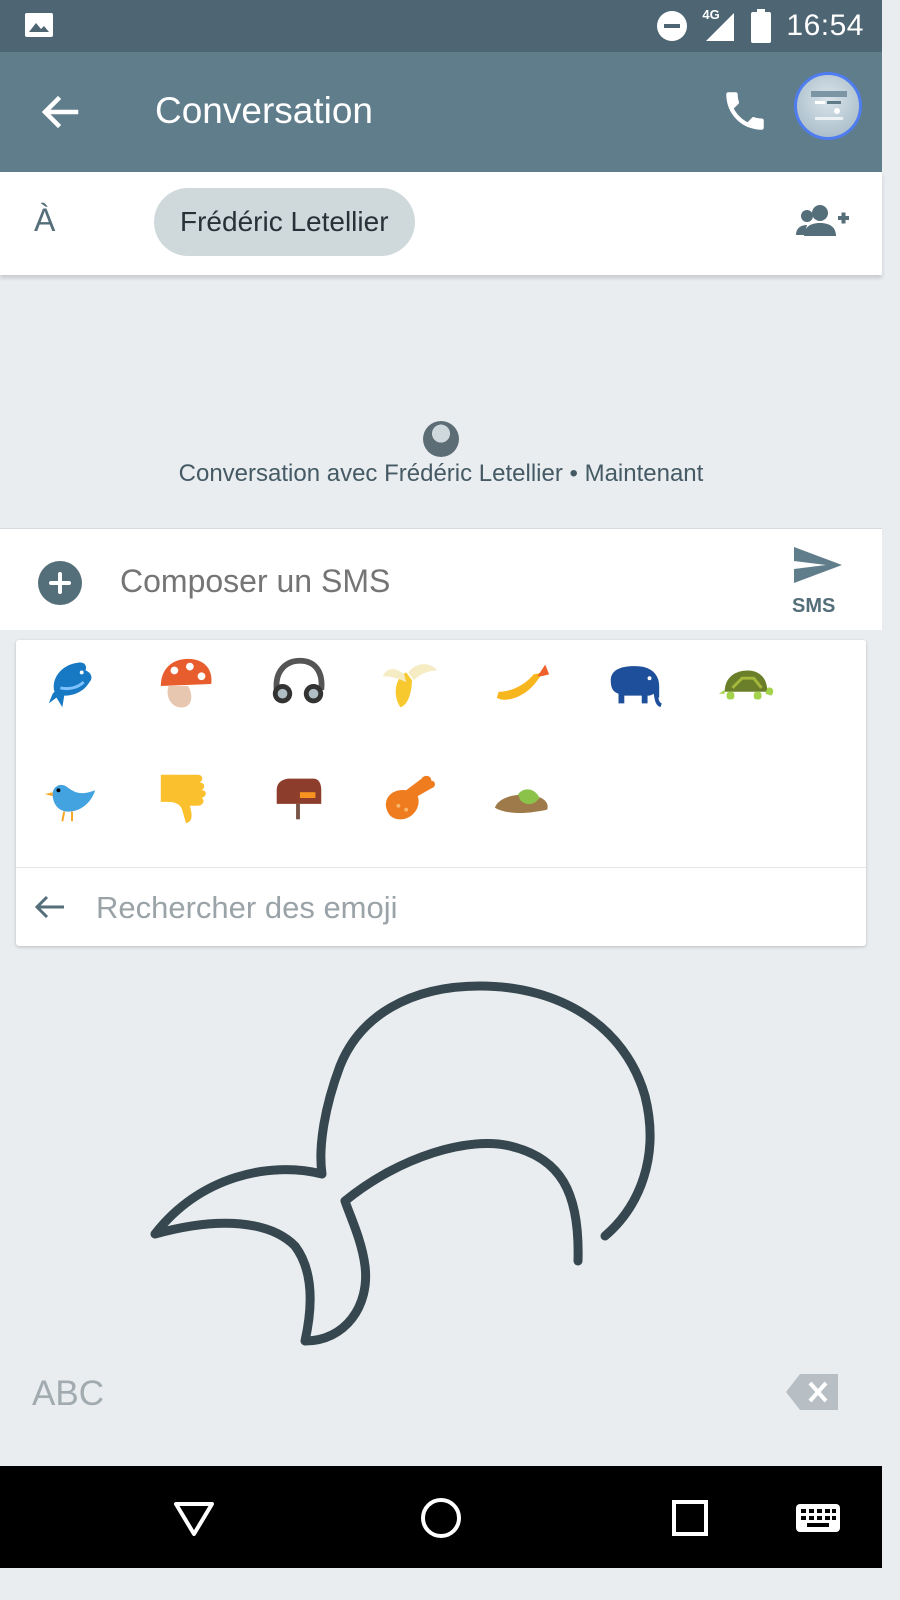 This screenshot has height=1600, width=900. What do you see at coordinates (817, 565) in the screenshot?
I see `send-icon` at bounding box center [817, 565].